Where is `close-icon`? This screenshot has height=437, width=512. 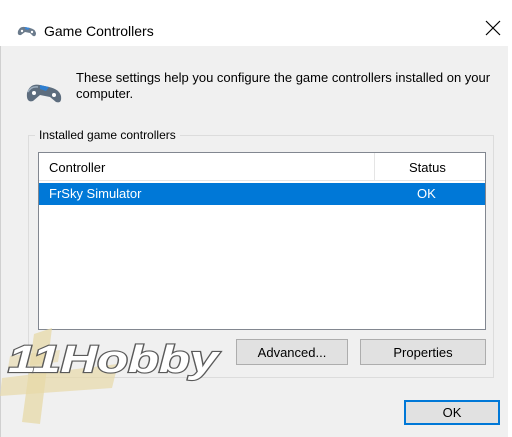
close-icon is located at coordinates (493, 28).